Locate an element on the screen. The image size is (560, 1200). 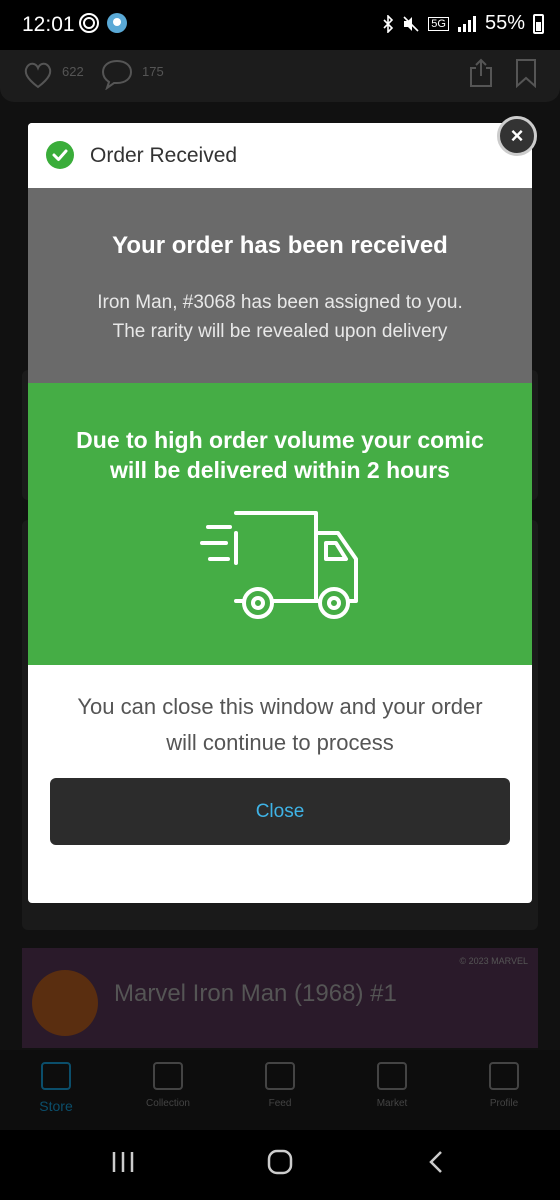
nav-collection: Collection is located at coordinates (168, 1085).